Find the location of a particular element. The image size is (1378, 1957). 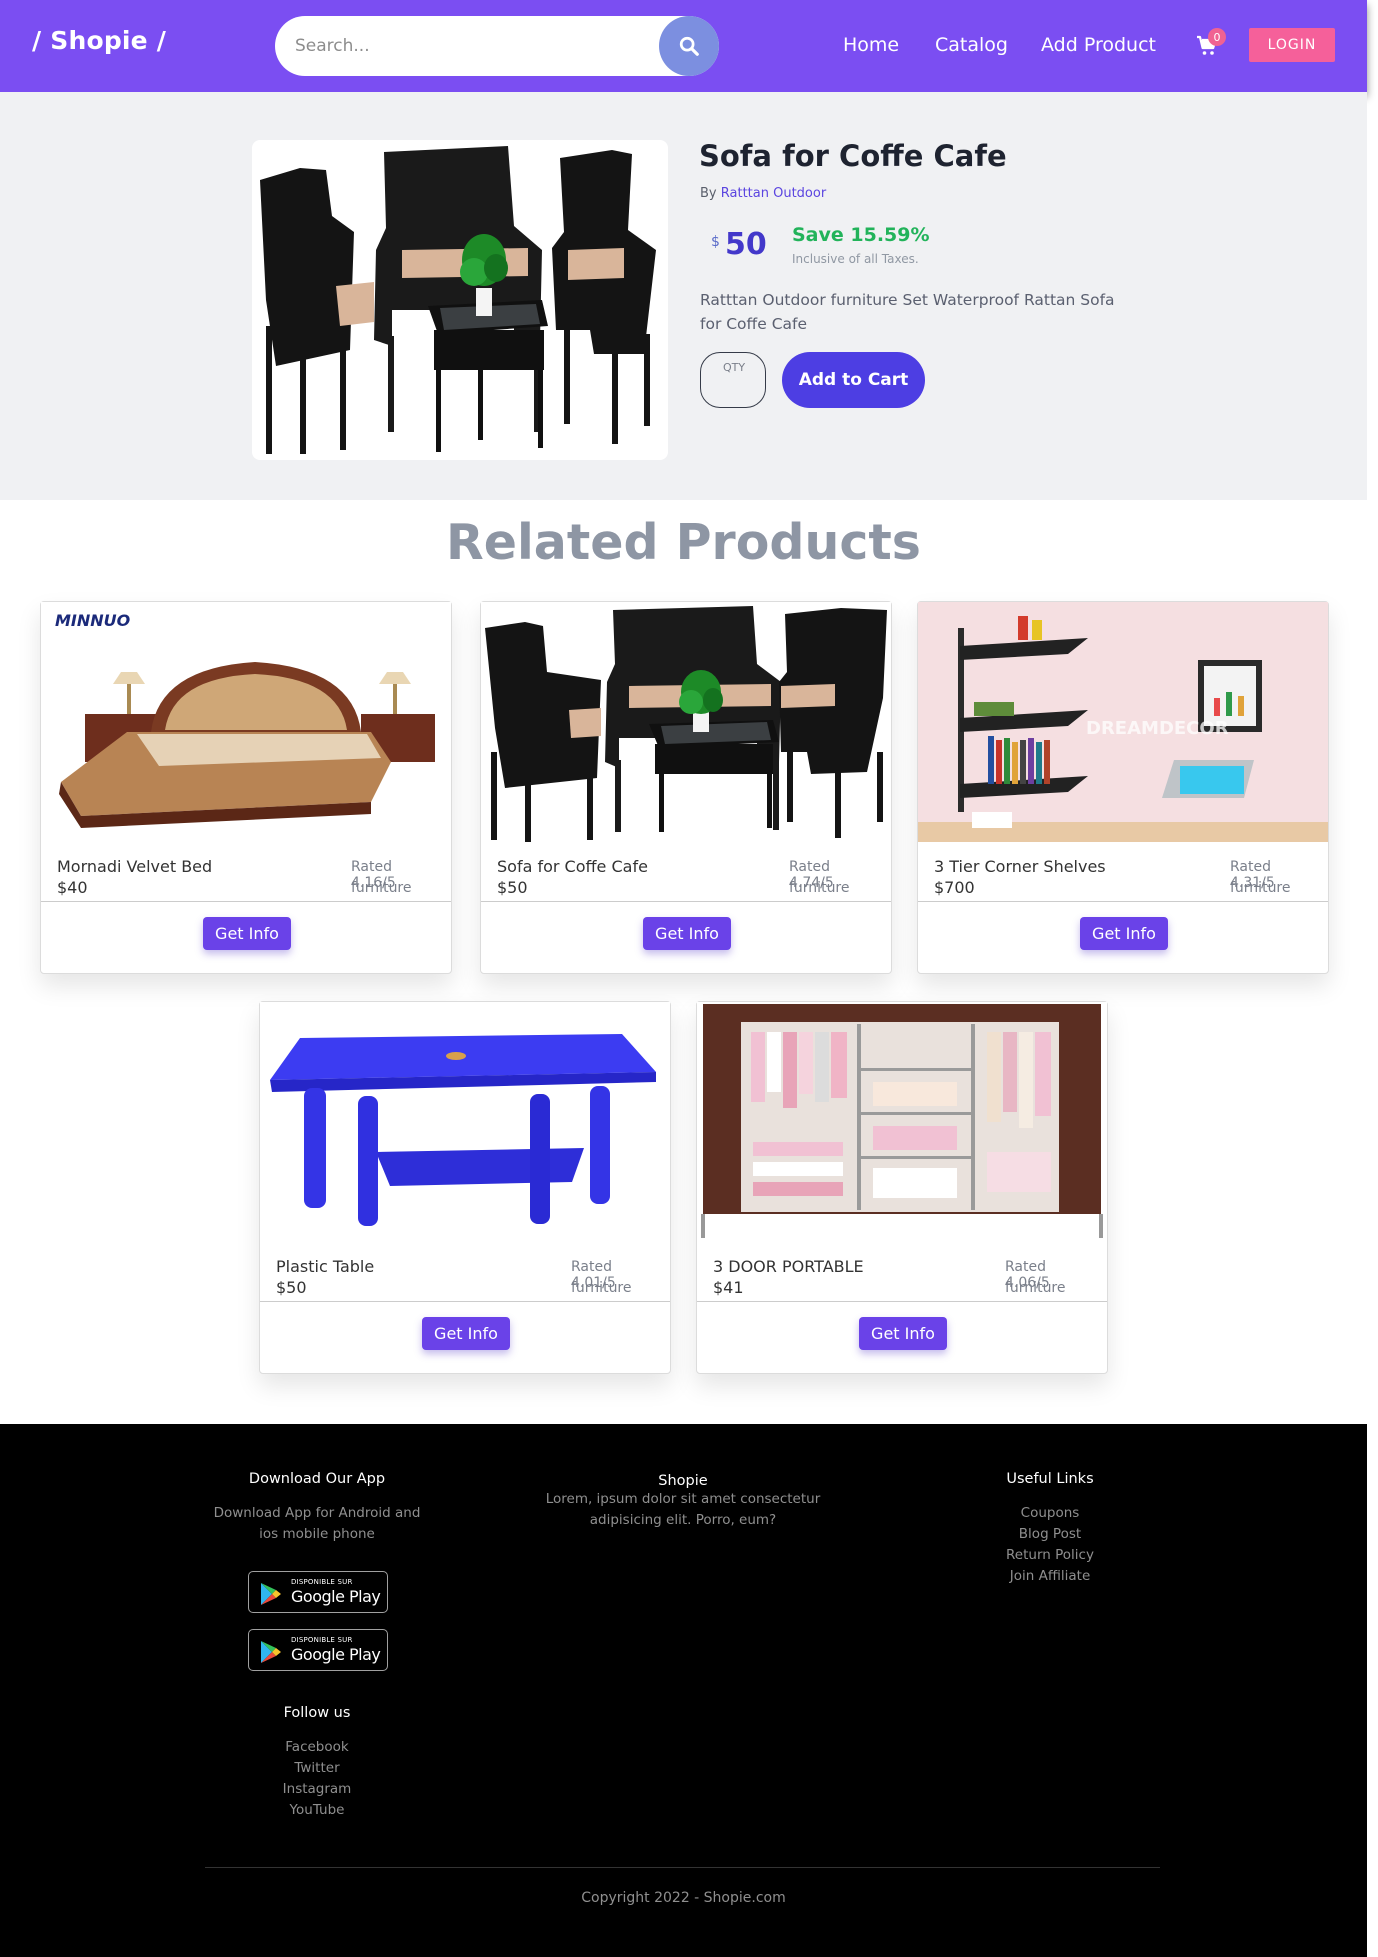

twitter-link: Twitter is located at coordinates (317, 1768).